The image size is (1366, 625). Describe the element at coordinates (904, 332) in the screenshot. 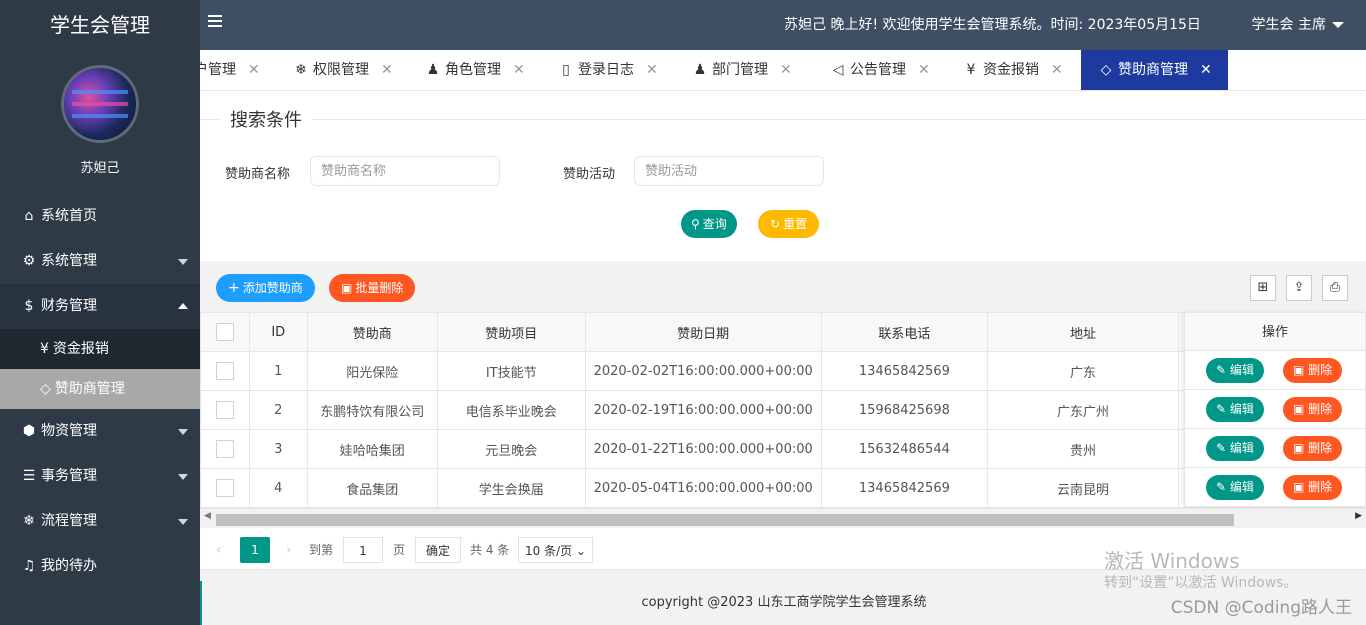

I see `column-header-phone: 联系电话` at that location.